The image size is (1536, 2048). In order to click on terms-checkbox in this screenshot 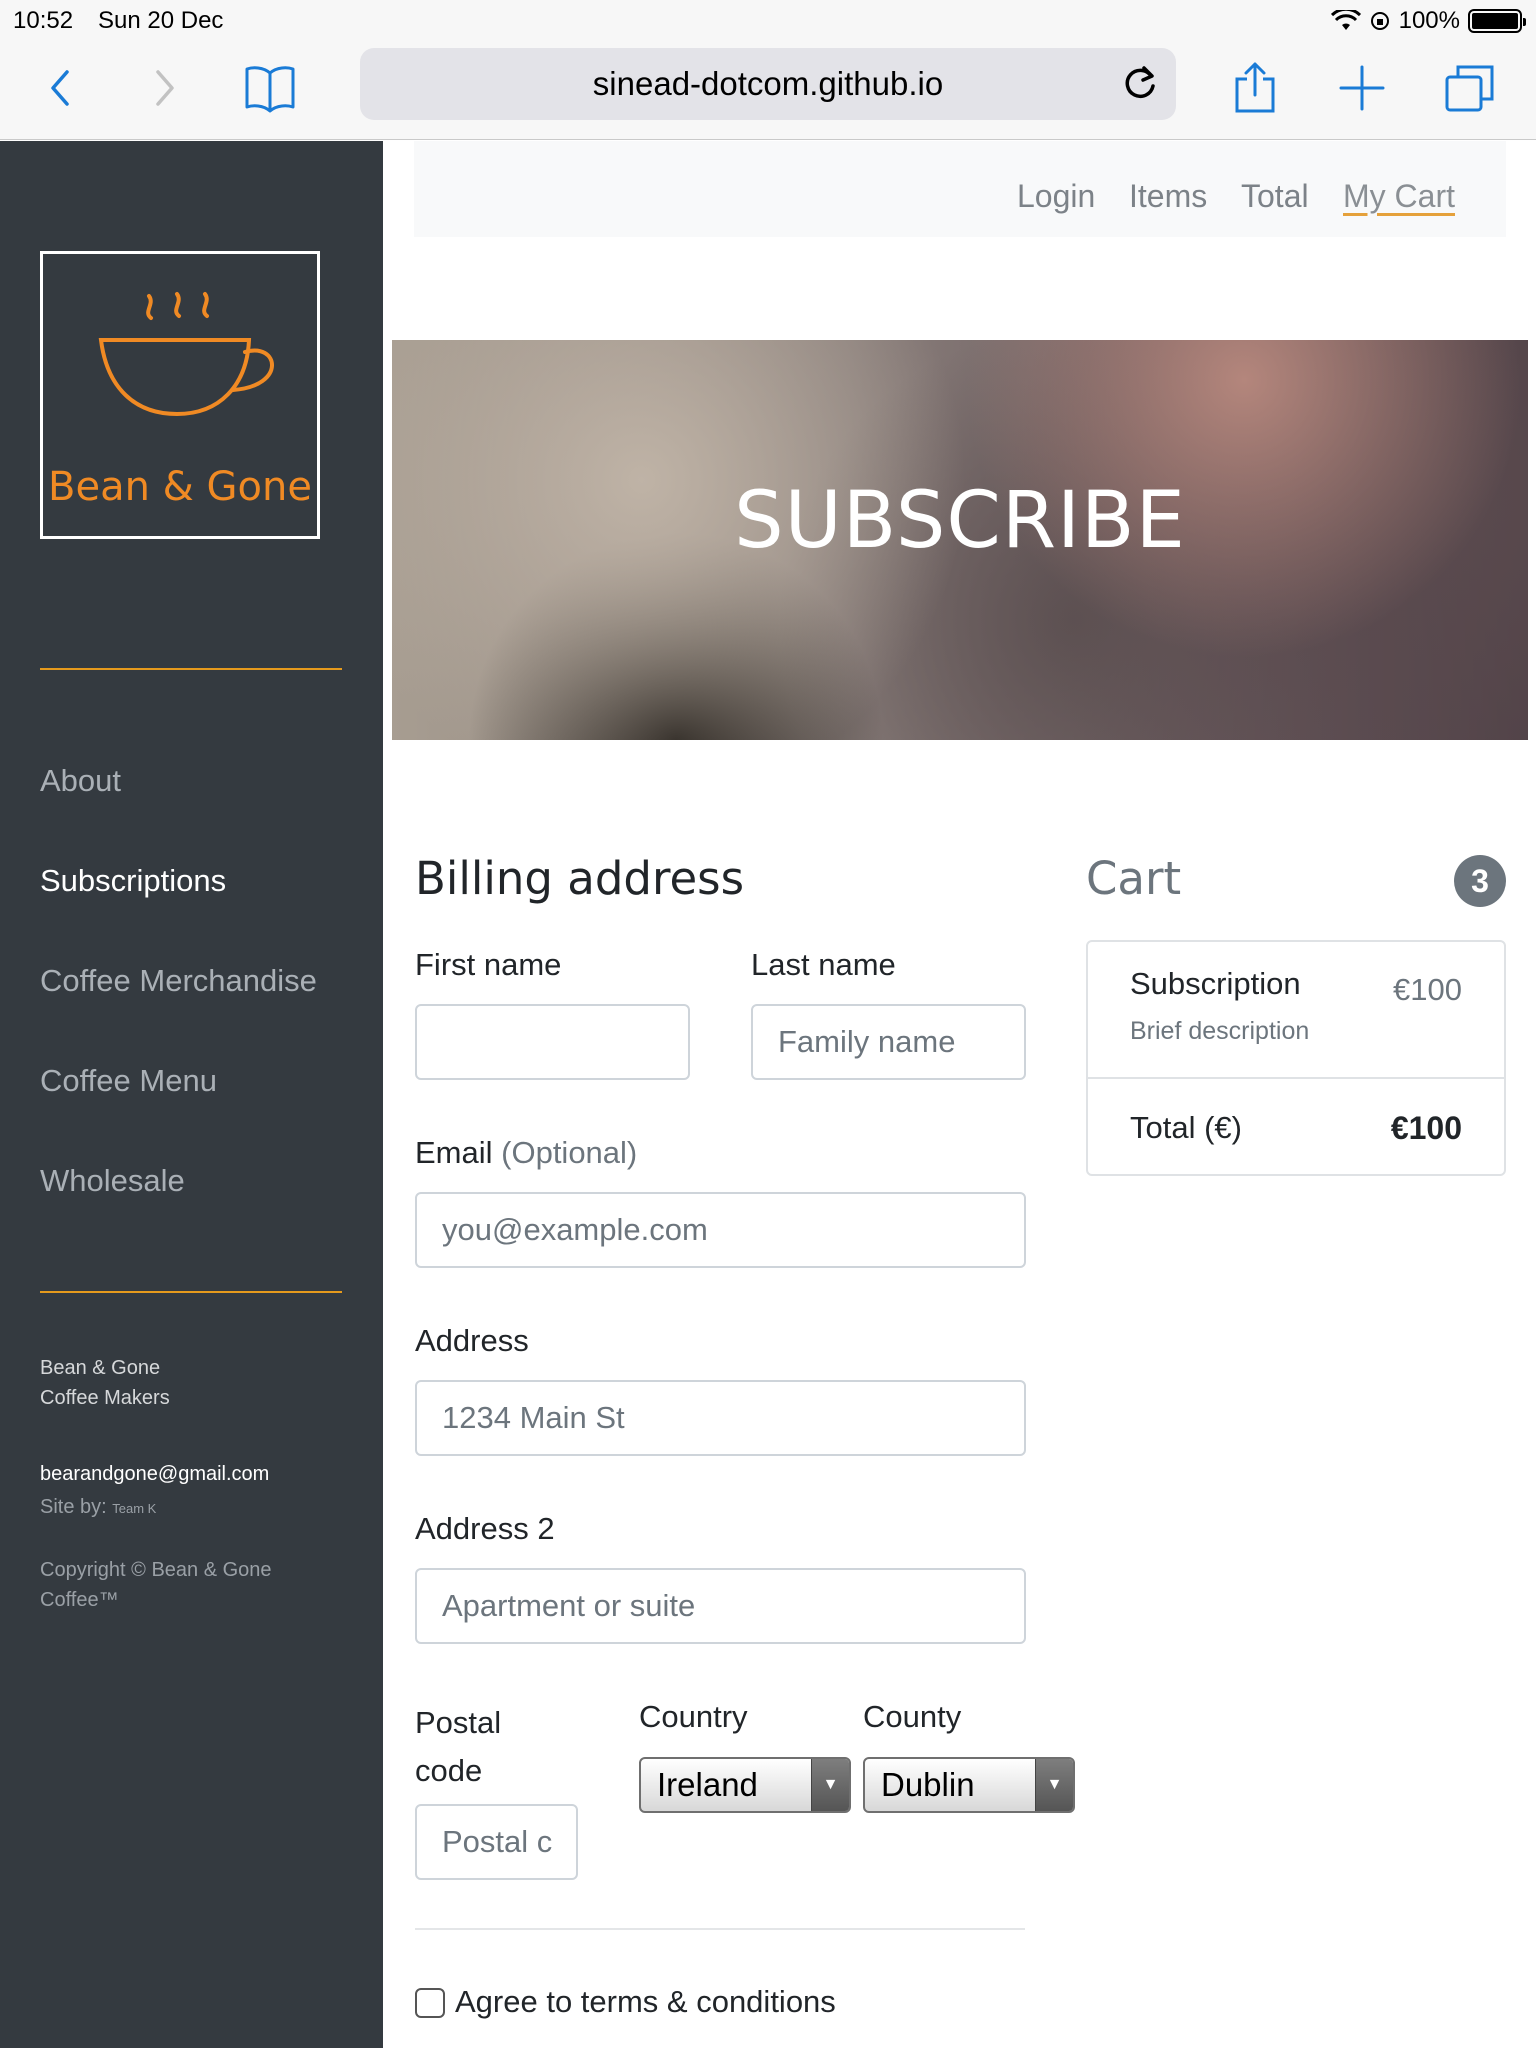, I will do `click(430, 2003)`.